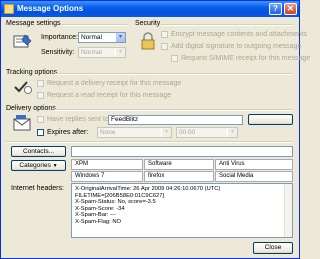  What do you see at coordinates (134, 132) in the screenshot?
I see `expires-date-select: None ▼` at bounding box center [134, 132].